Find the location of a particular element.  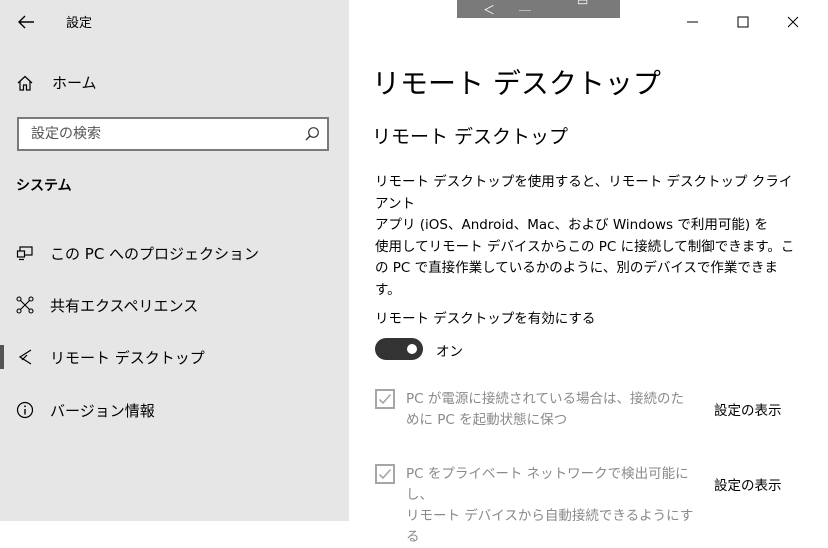

back-button is located at coordinates (26, 22).